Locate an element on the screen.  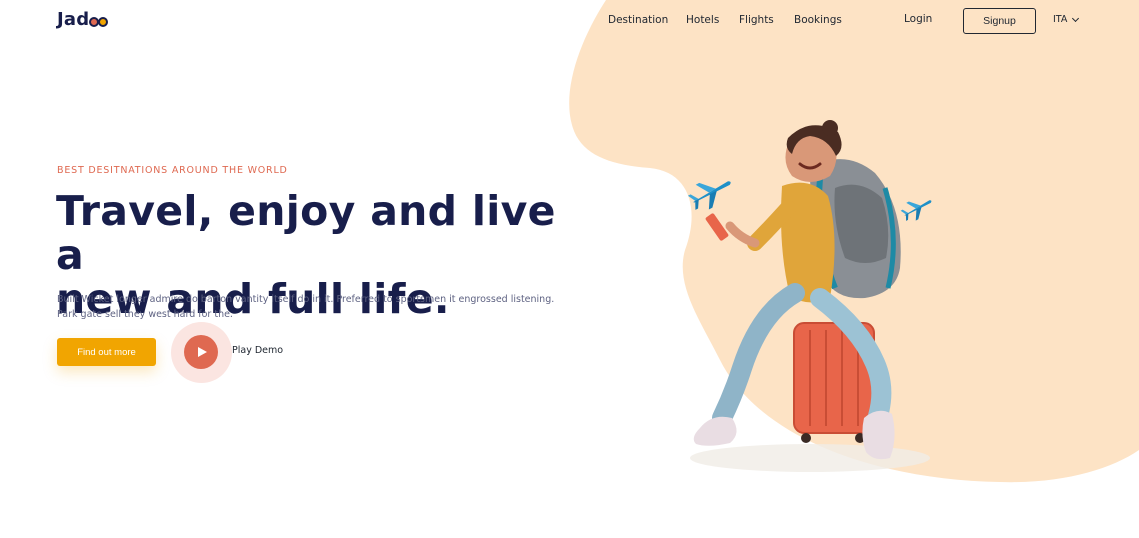
nav-link-destination: Destination is located at coordinates (638, 20).